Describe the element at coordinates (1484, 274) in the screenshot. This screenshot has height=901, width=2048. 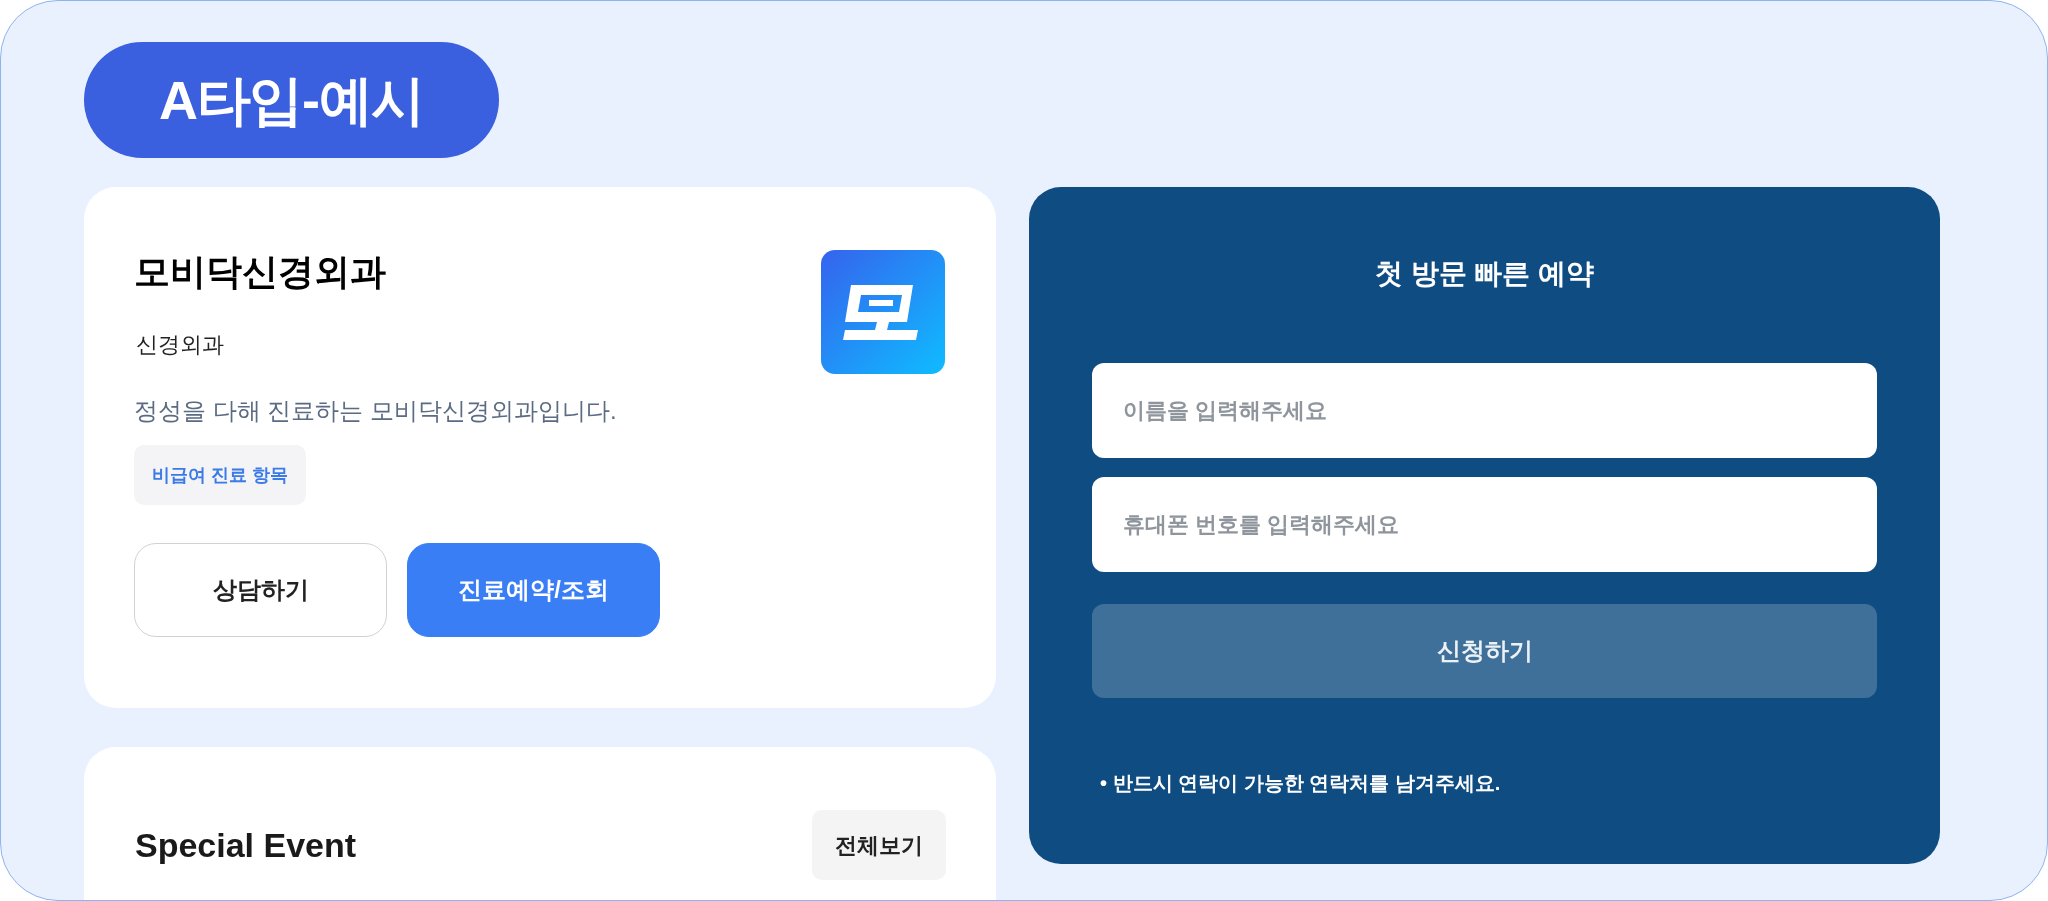
I see `reservation-title: 첫 방문 빠른 예약` at that location.